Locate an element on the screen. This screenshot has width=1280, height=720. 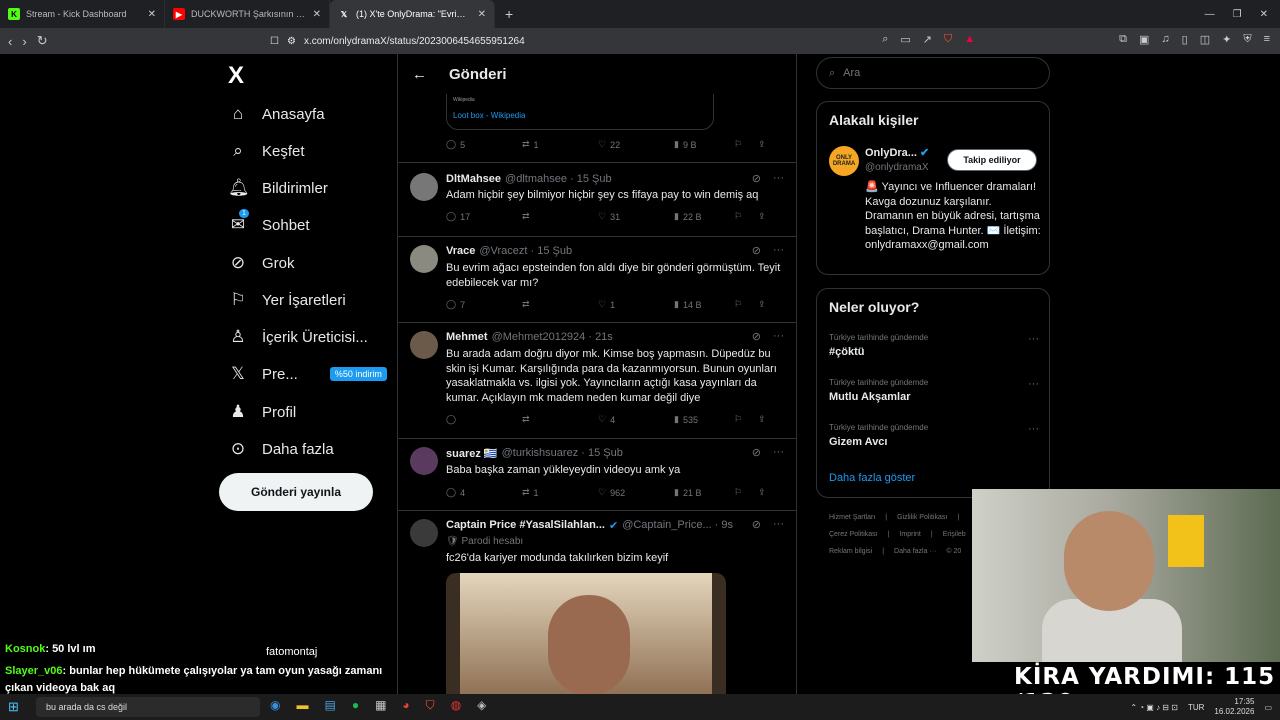
menu-icon: ≡ is located at coordinates (1267, 39).